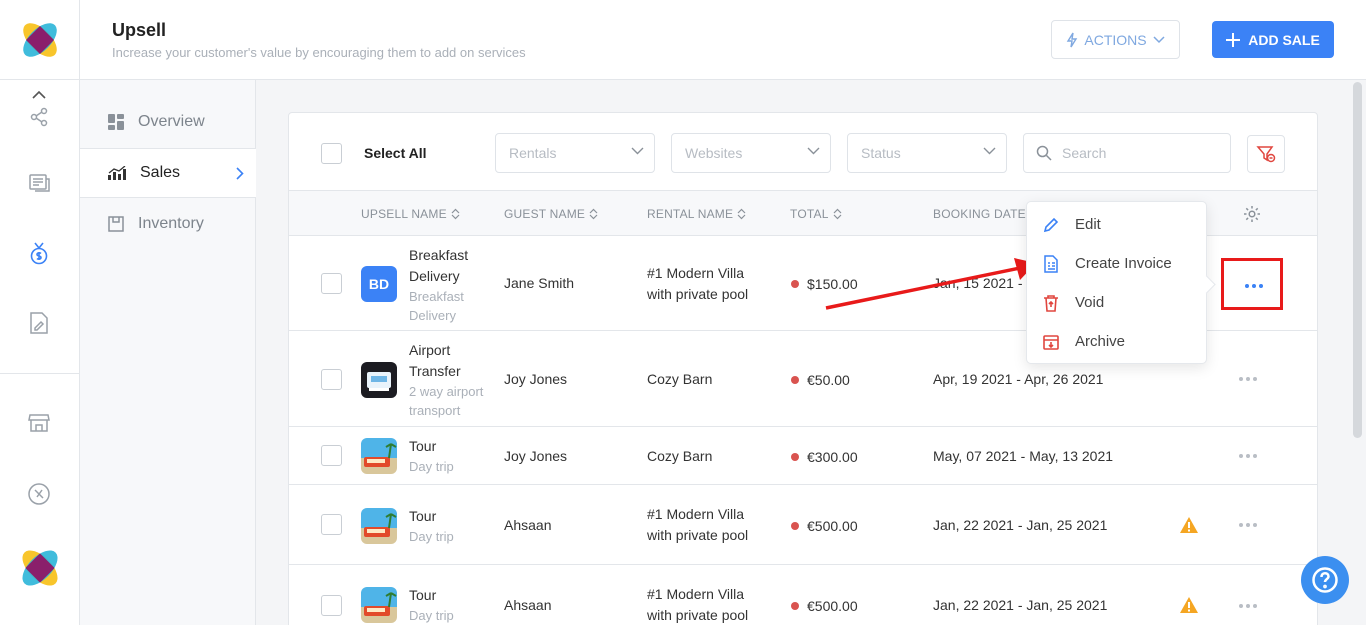 This screenshot has width=1366, height=625. I want to click on add-sale-button: ADD SALE, so click(1273, 39).